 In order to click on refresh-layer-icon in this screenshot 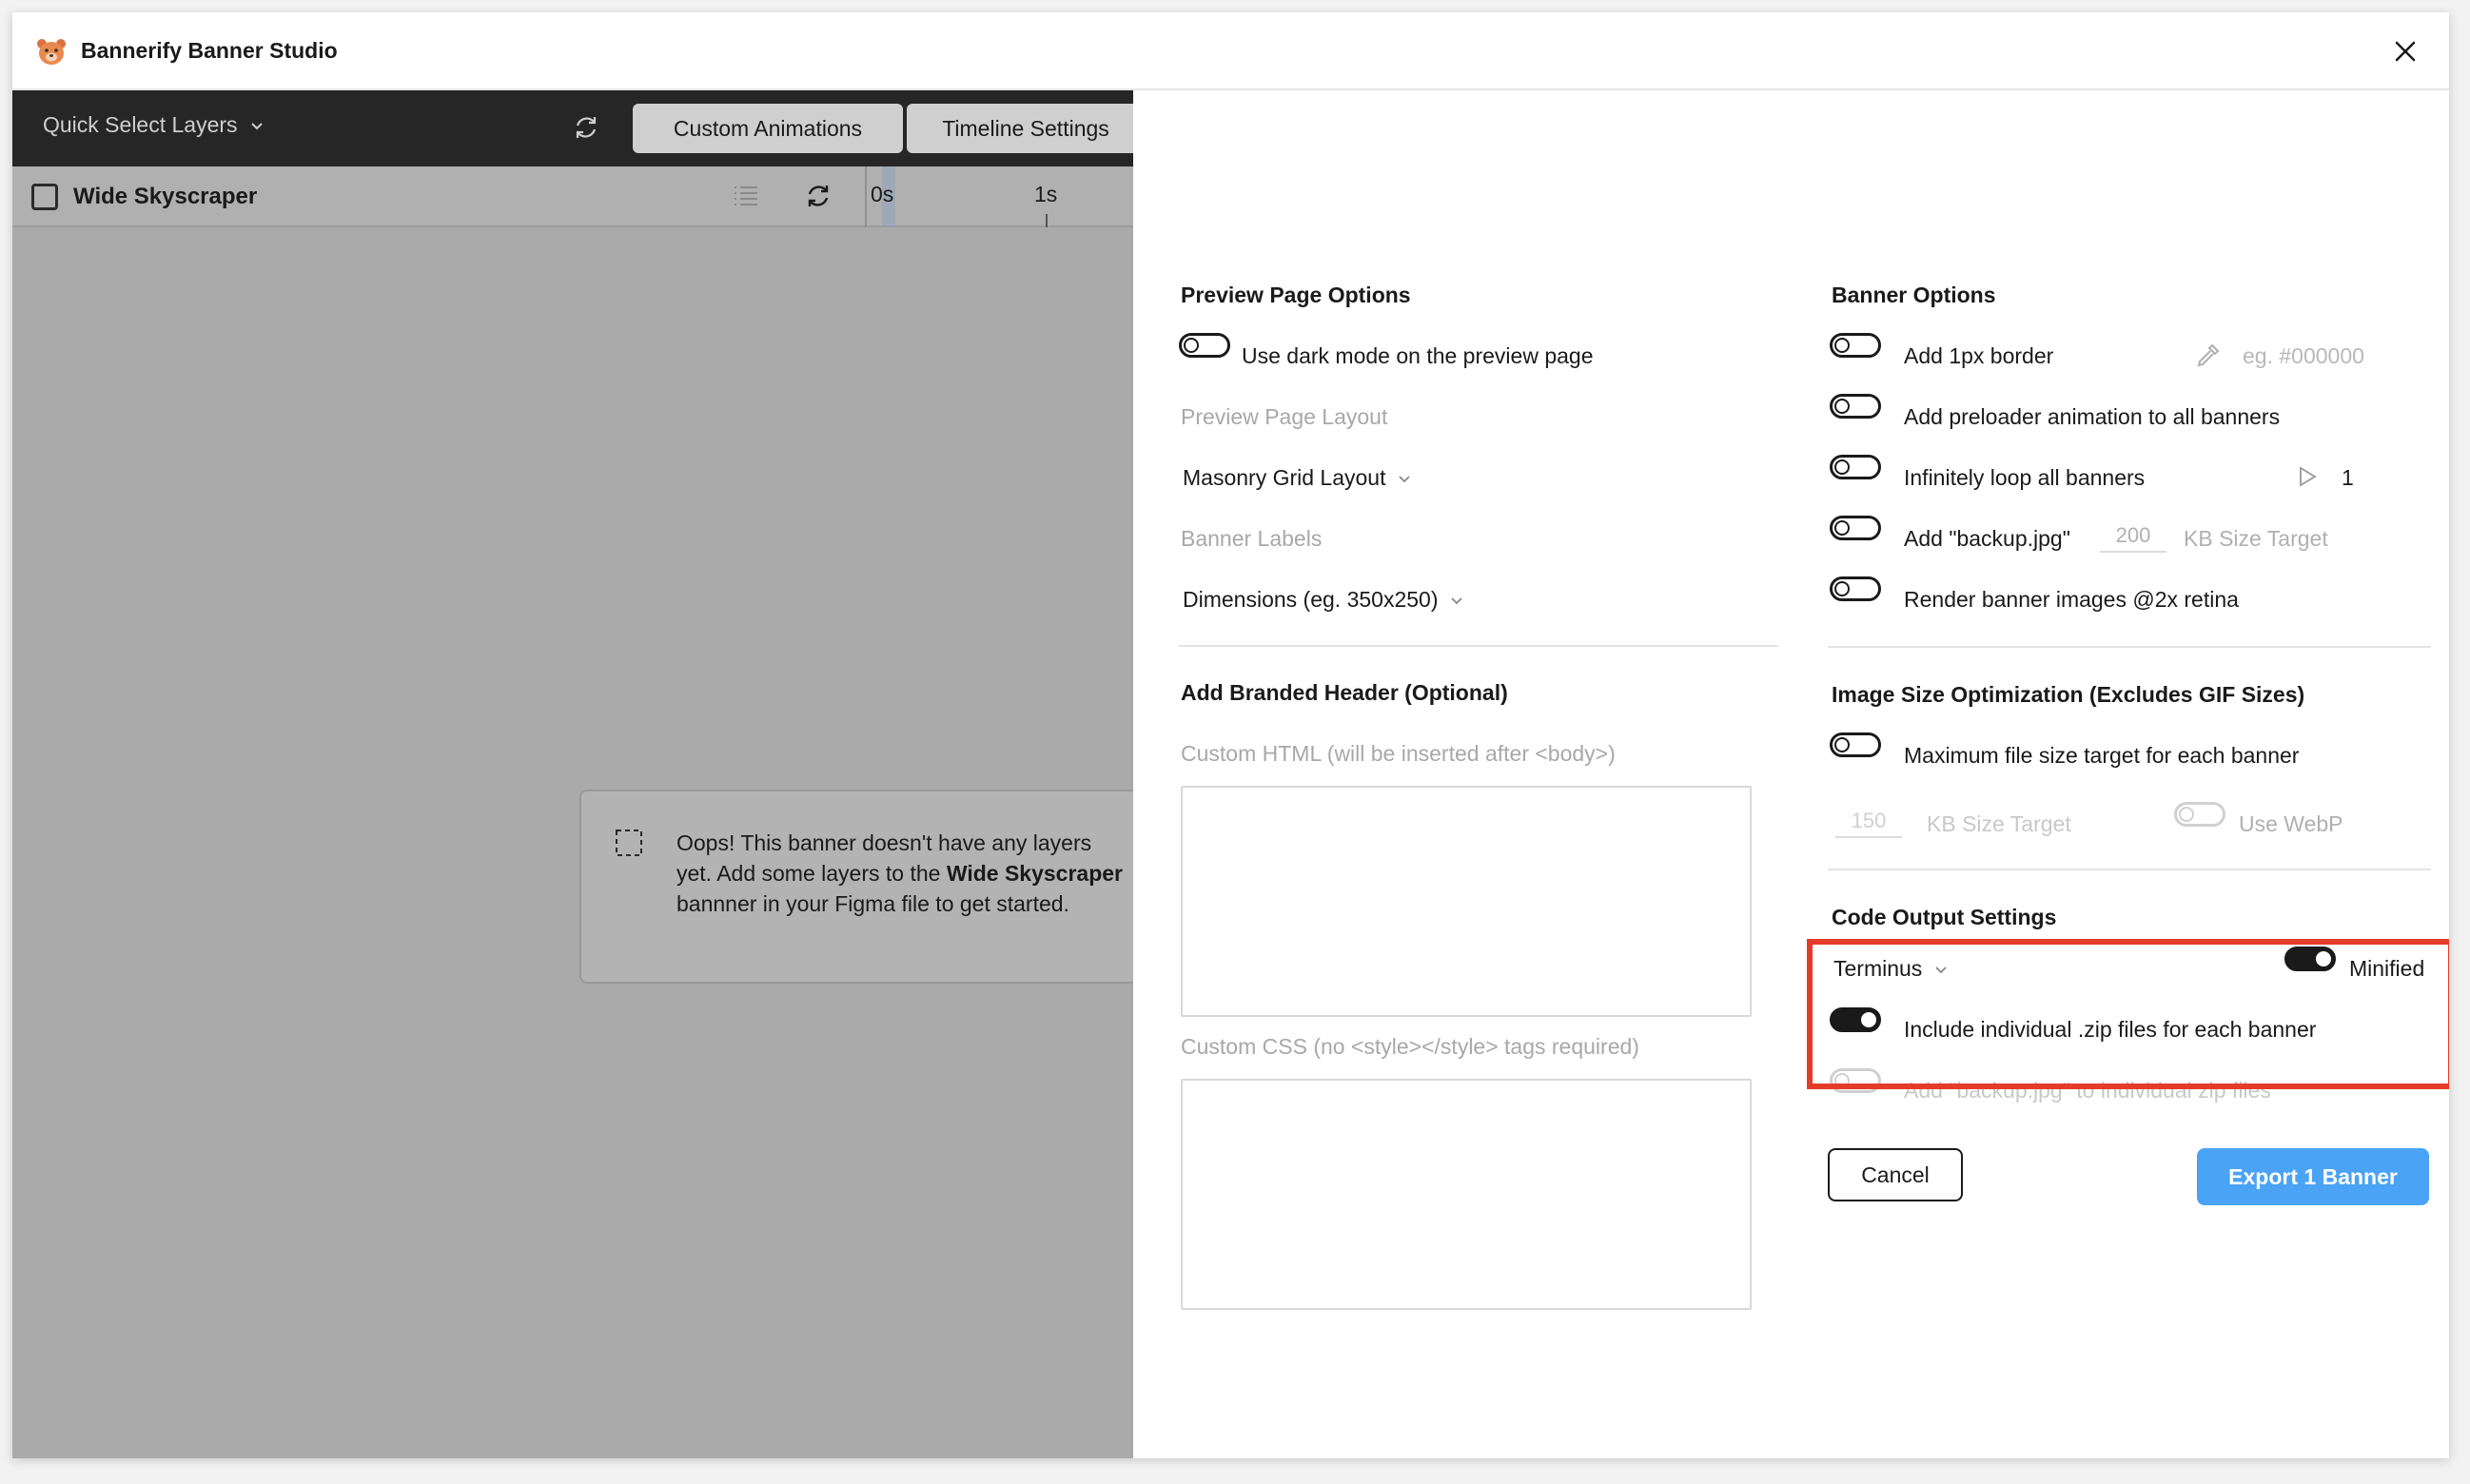, I will do `click(818, 196)`.